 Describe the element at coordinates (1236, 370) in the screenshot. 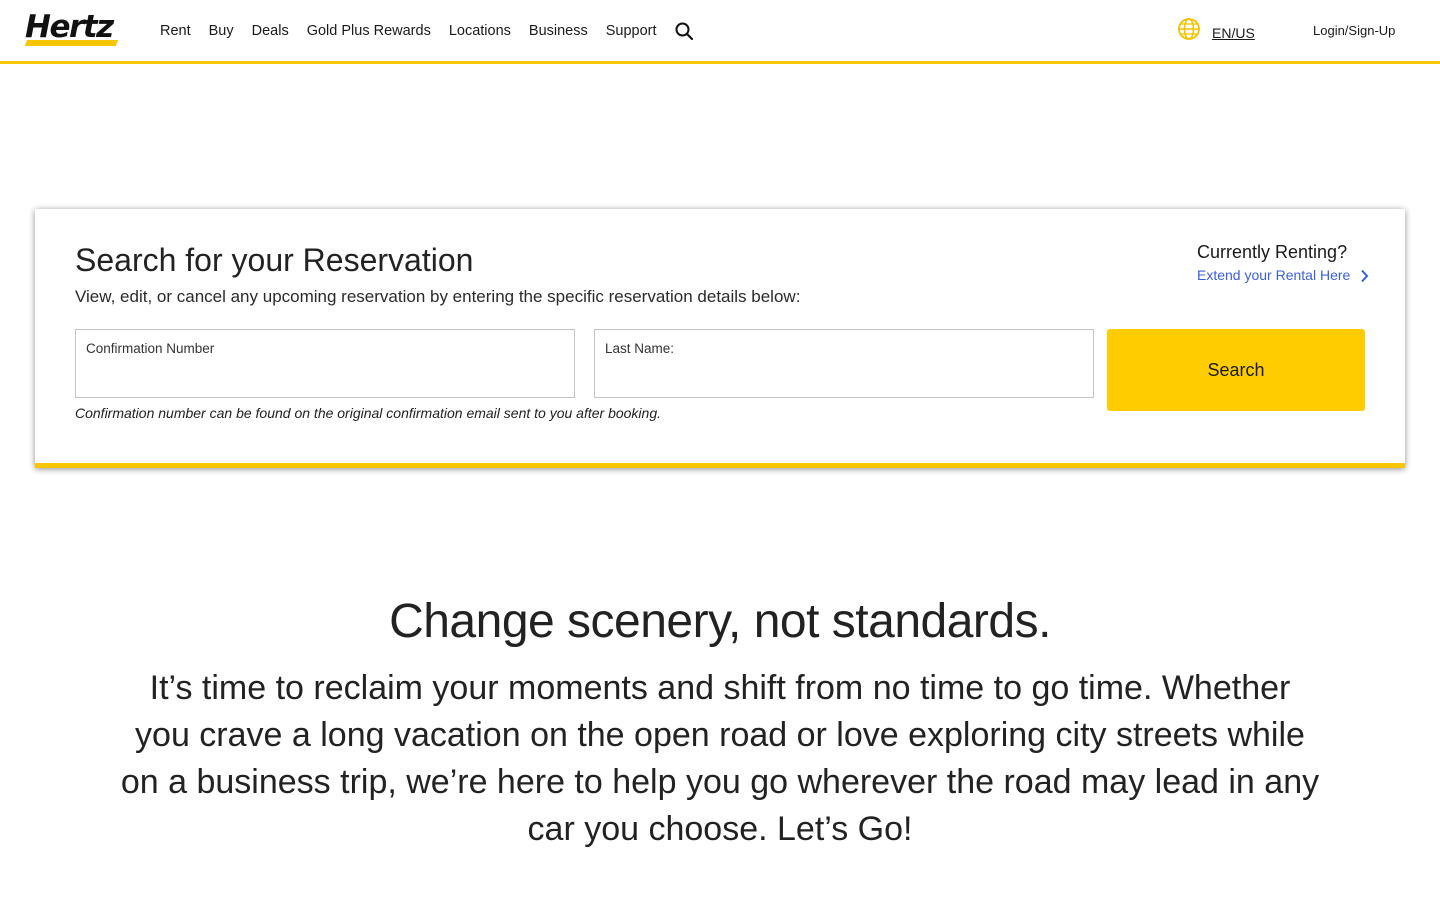

I see `search-button: Search` at that location.